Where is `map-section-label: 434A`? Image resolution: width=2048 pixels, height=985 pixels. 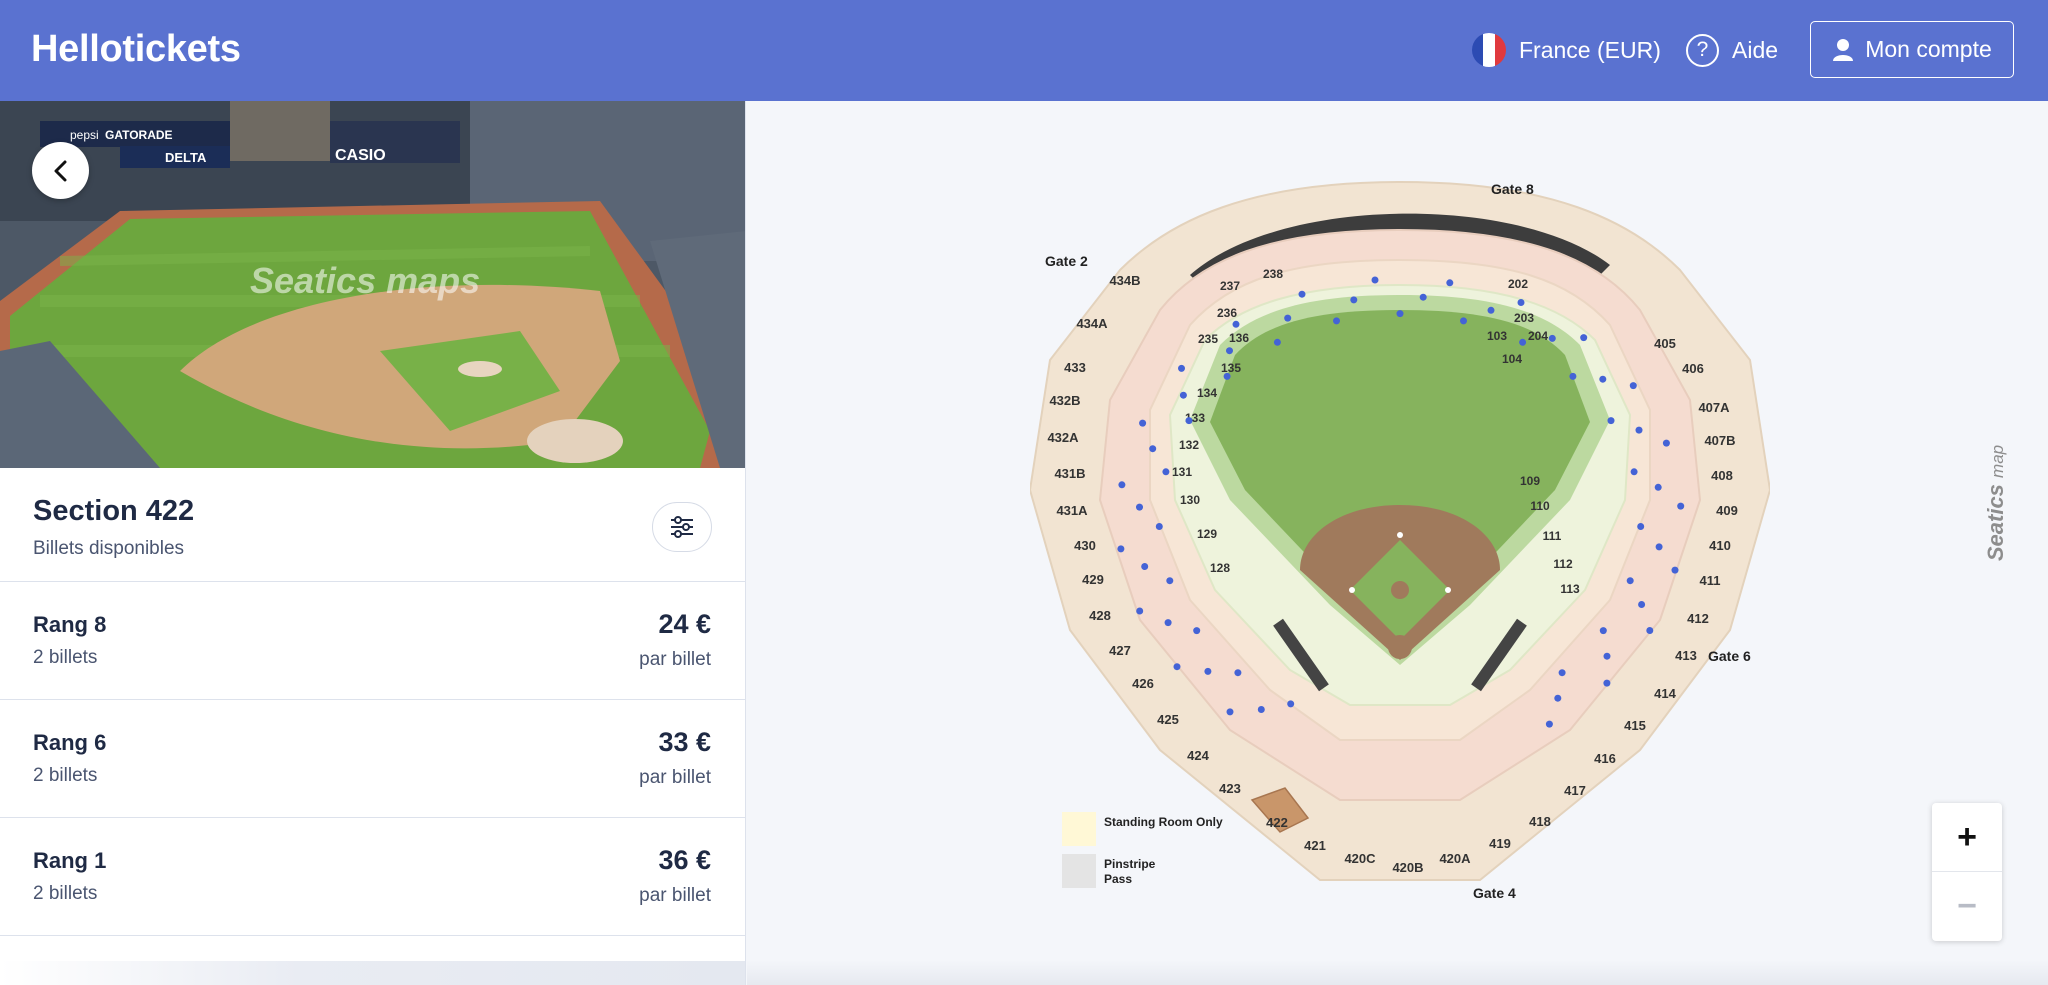
map-section-label: 434A is located at coordinates (1092, 323).